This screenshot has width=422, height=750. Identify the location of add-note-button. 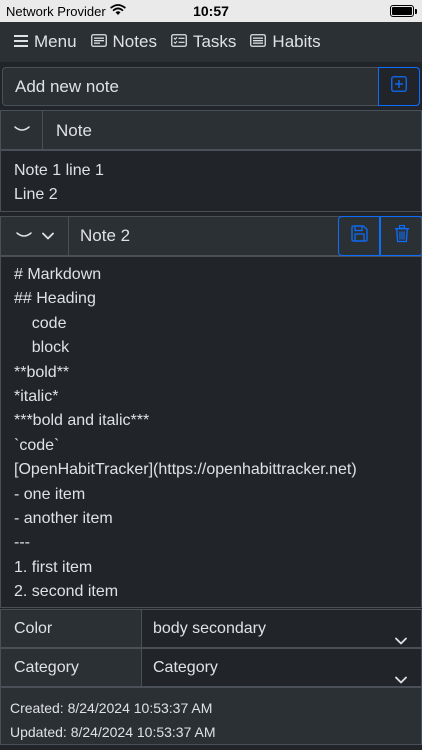
(399, 86).